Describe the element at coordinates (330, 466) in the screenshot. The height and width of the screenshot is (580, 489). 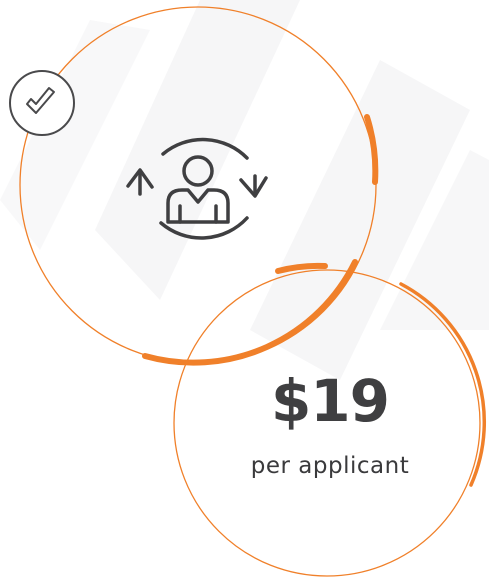
I see `price-unit: per applicant` at that location.